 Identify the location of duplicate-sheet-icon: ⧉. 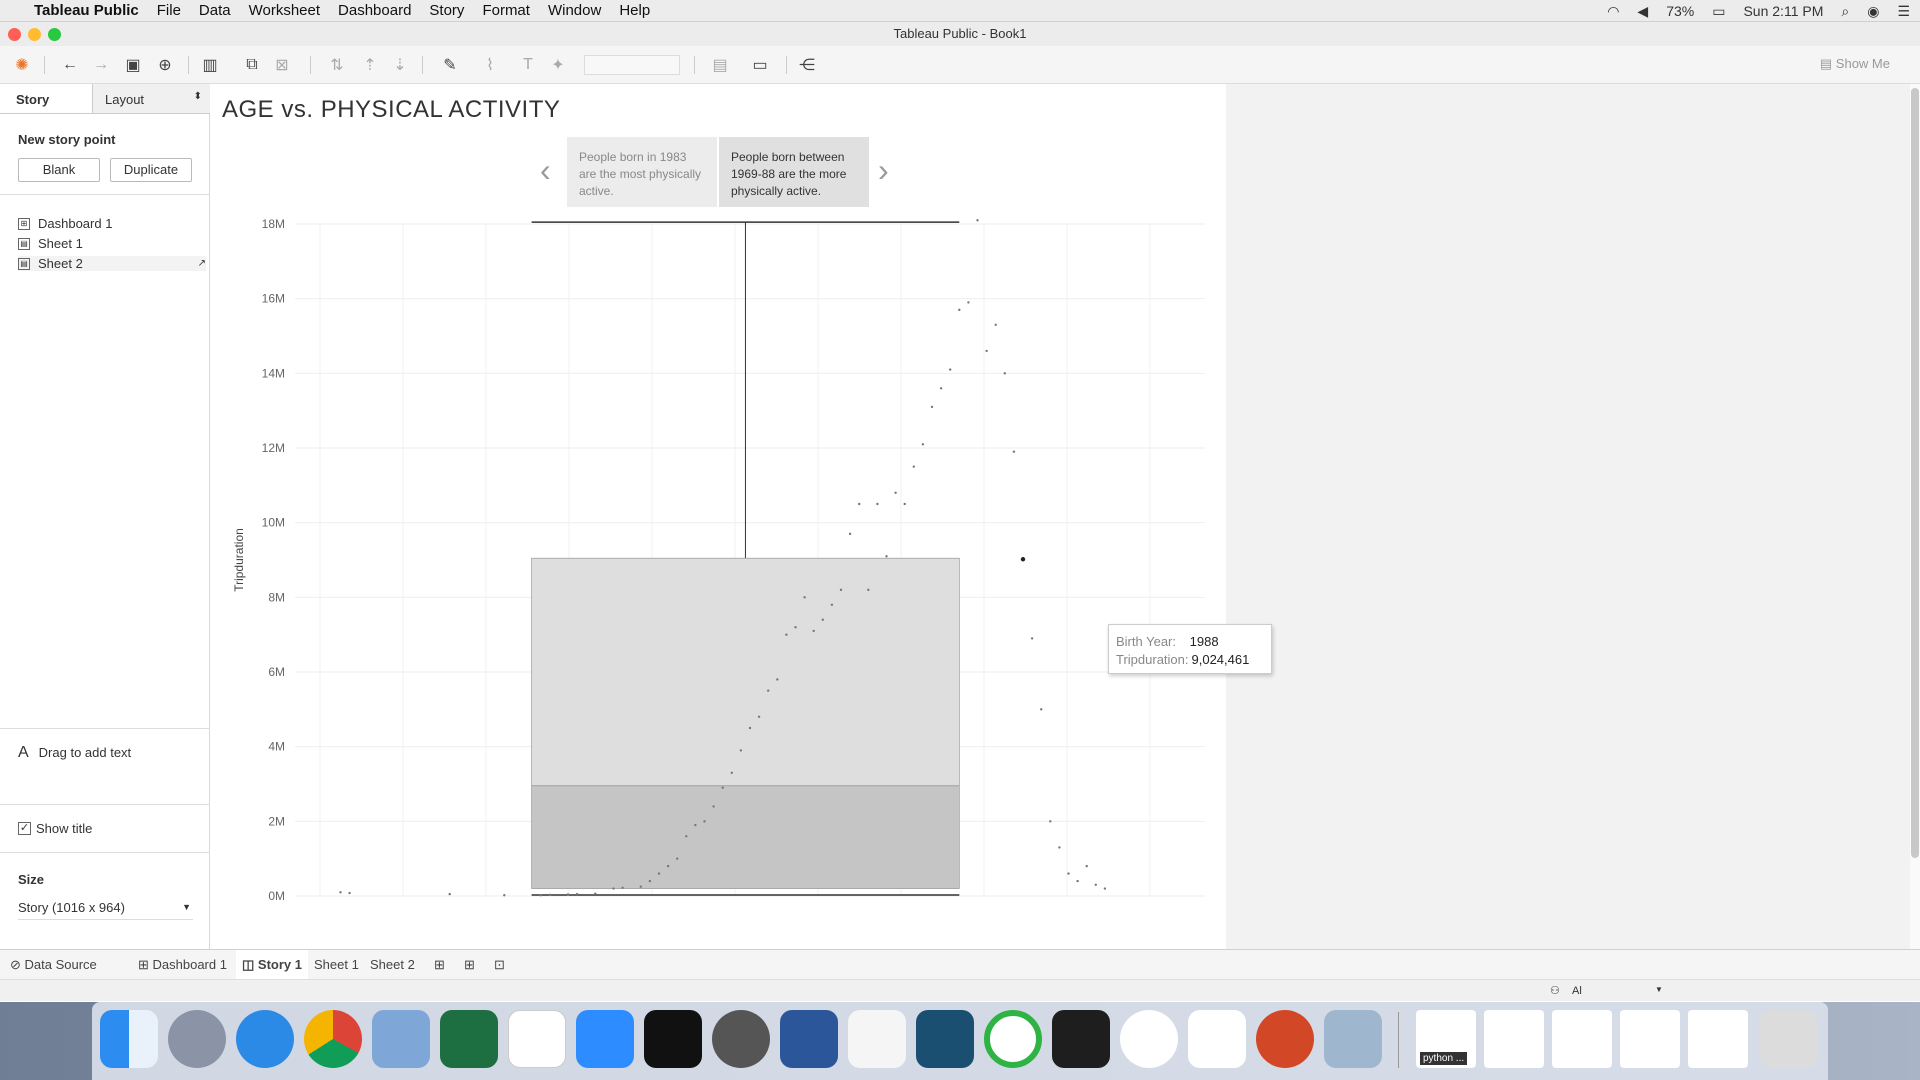
(252, 65).